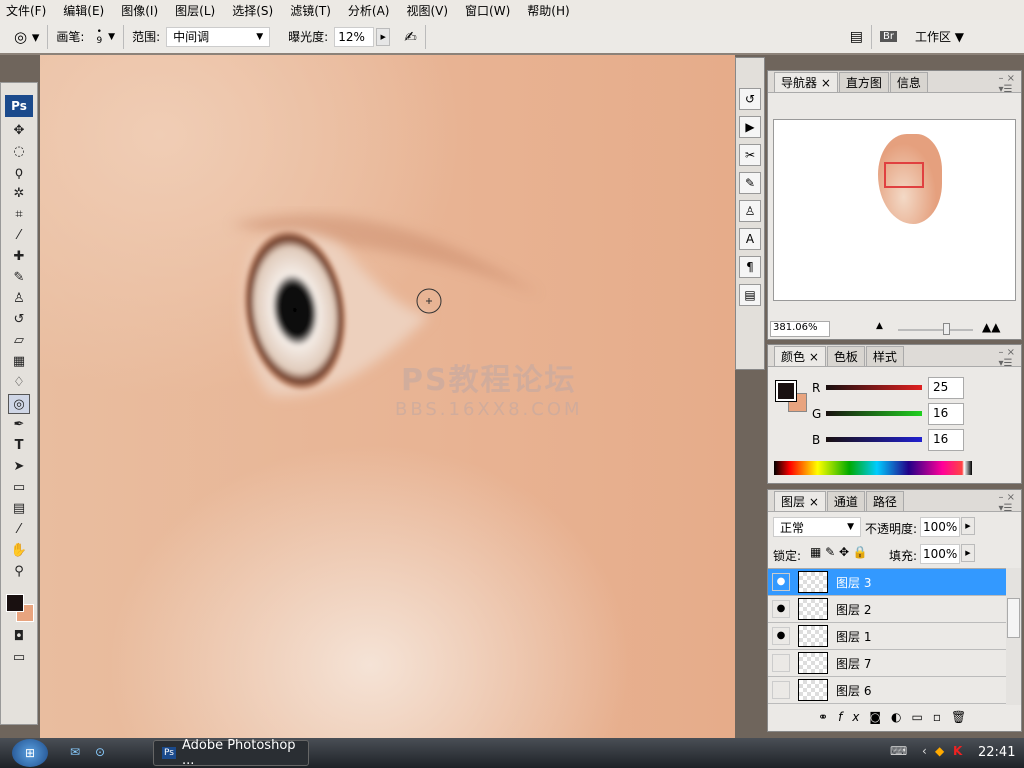 This screenshot has width=1024, height=768. What do you see at coordinates (894, 210) in the screenshot?
I see `navigator-preview` at bounding box center [894, 210].